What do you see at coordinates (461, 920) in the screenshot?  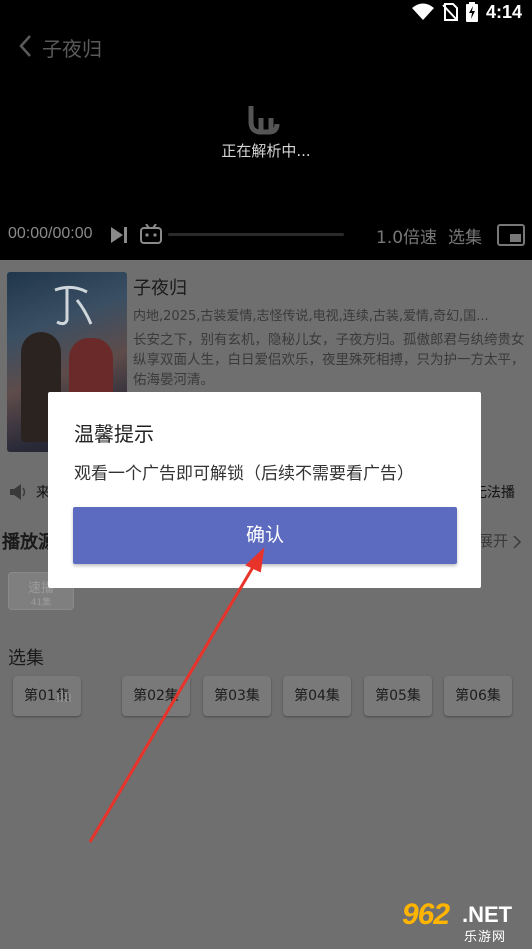 I see `site-watermark: 962 .NET 乐游网` at bounding box center [461, 920].